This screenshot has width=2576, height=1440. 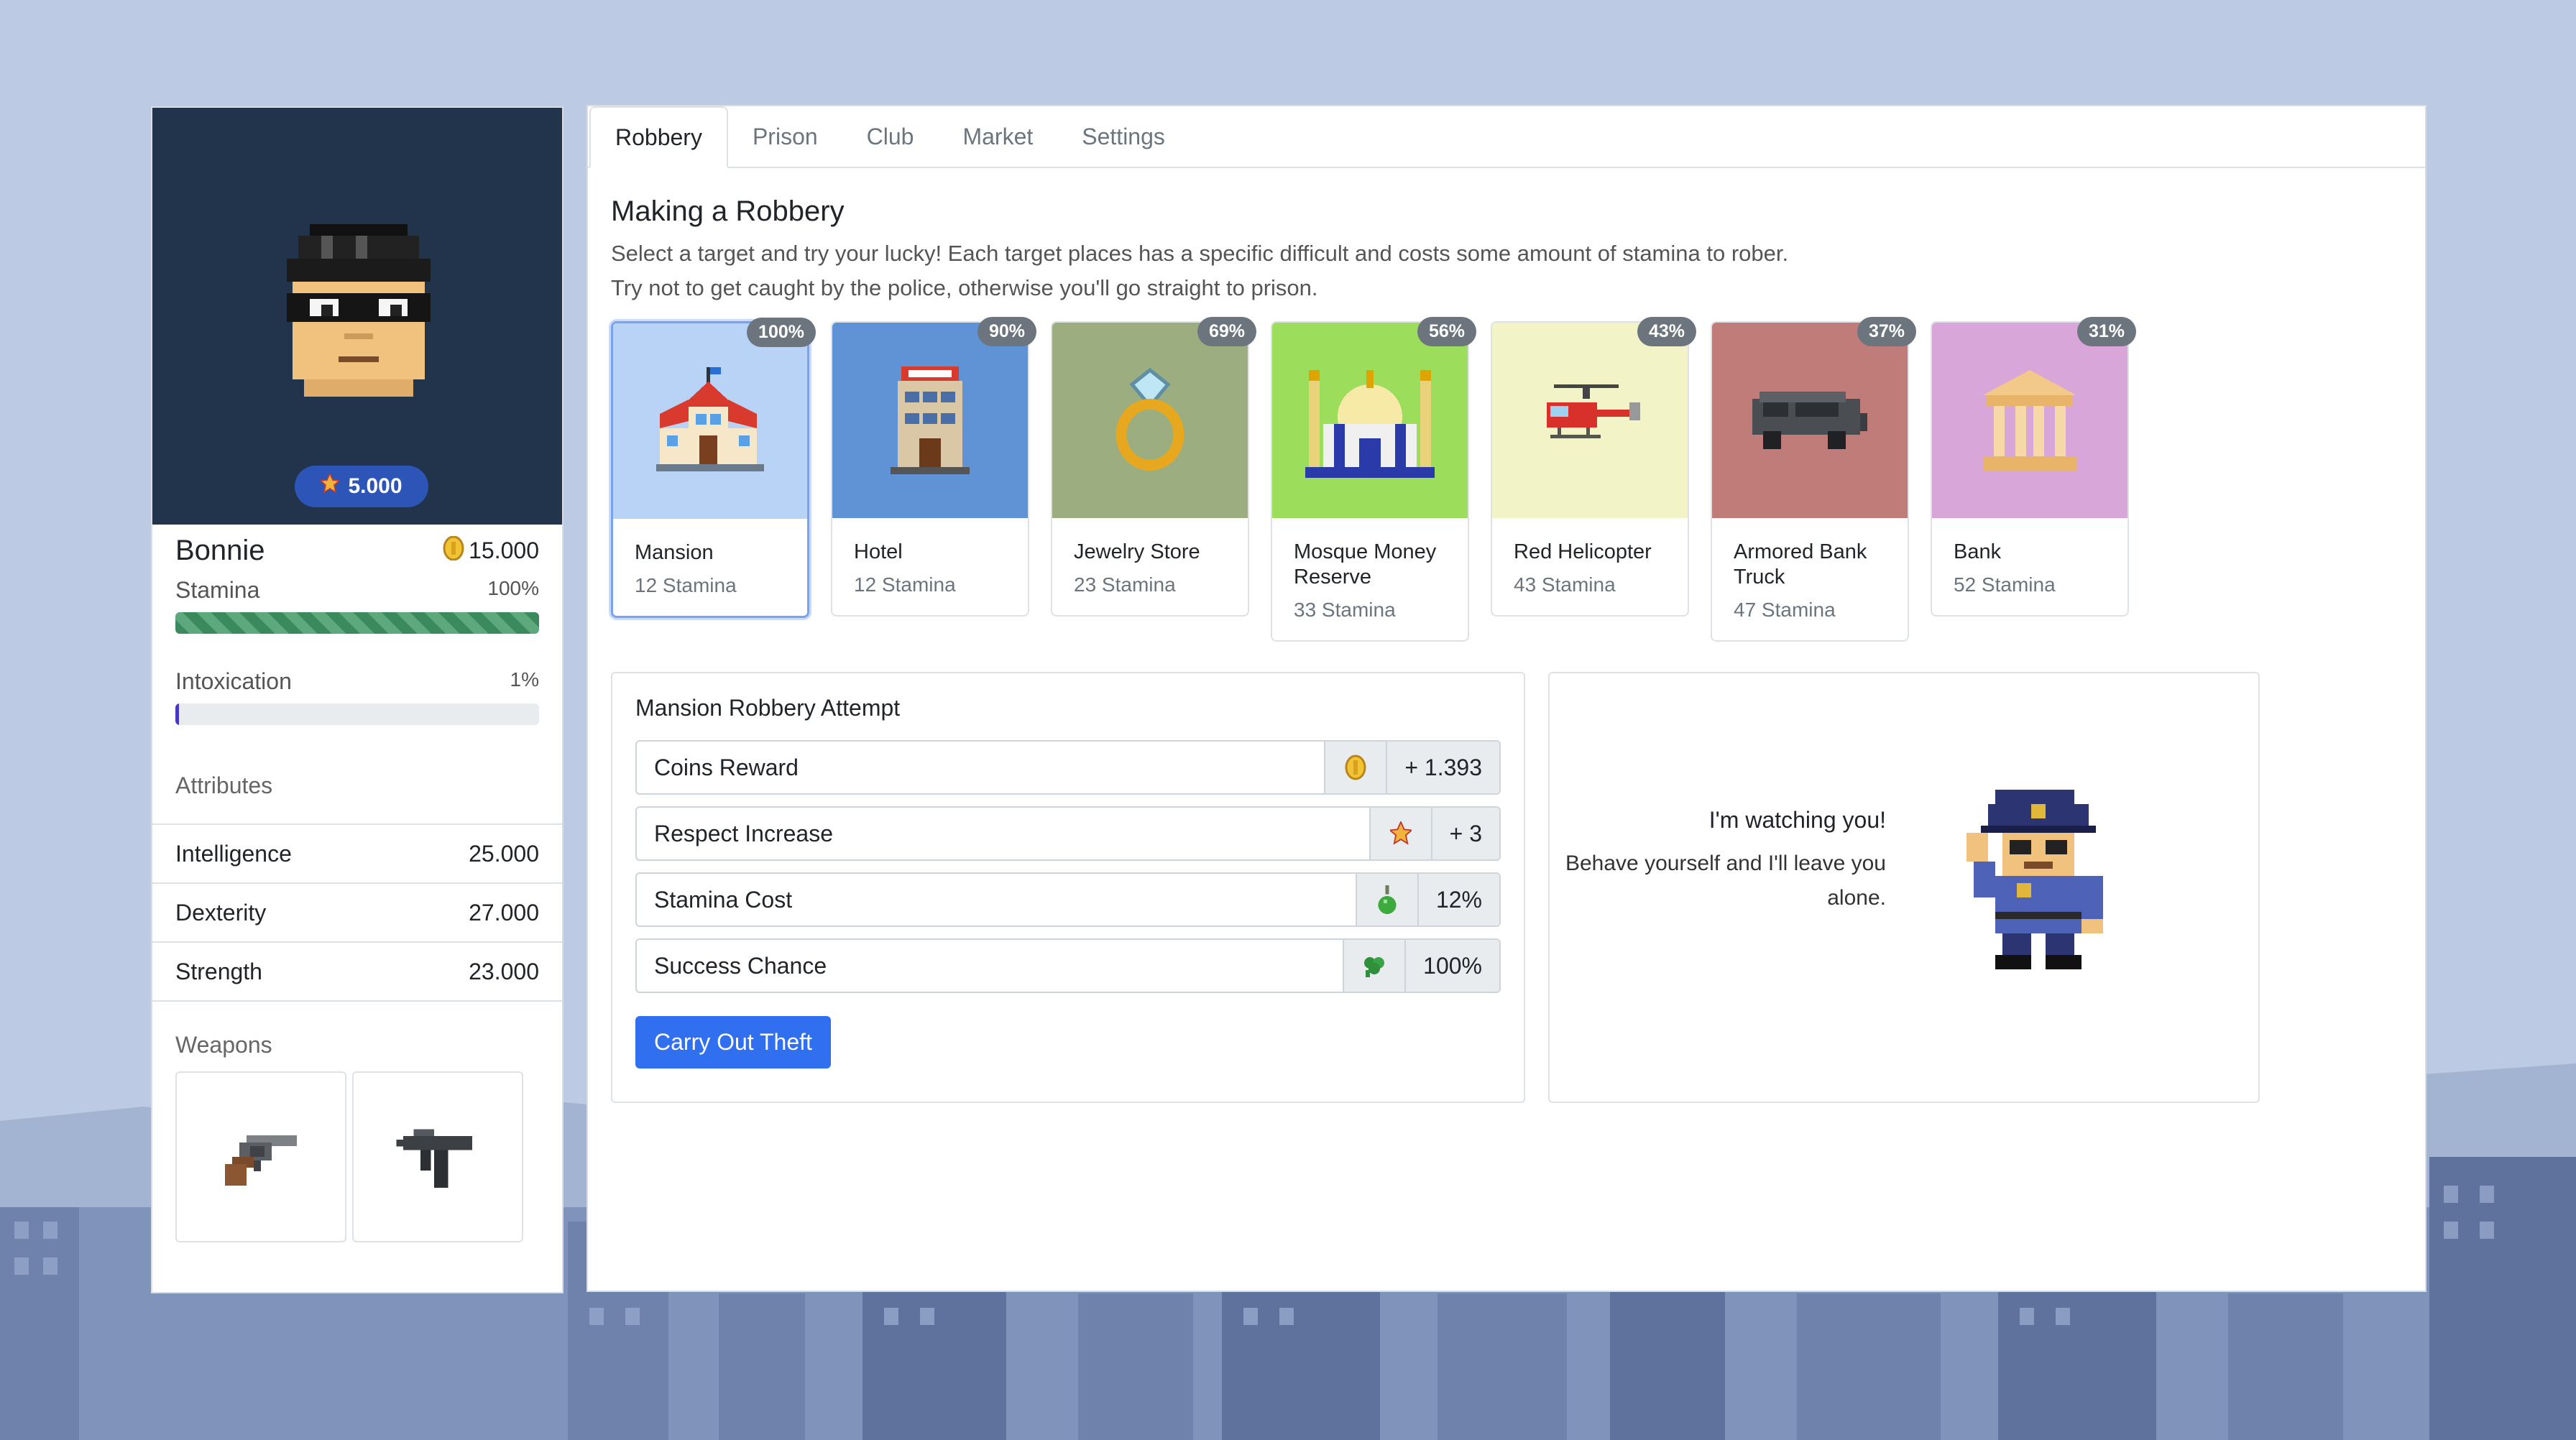 What do you see at coordinates (177, 714) in the screenshot?
I see `intoxication-bar-fill` at bounding box center [177, 714].